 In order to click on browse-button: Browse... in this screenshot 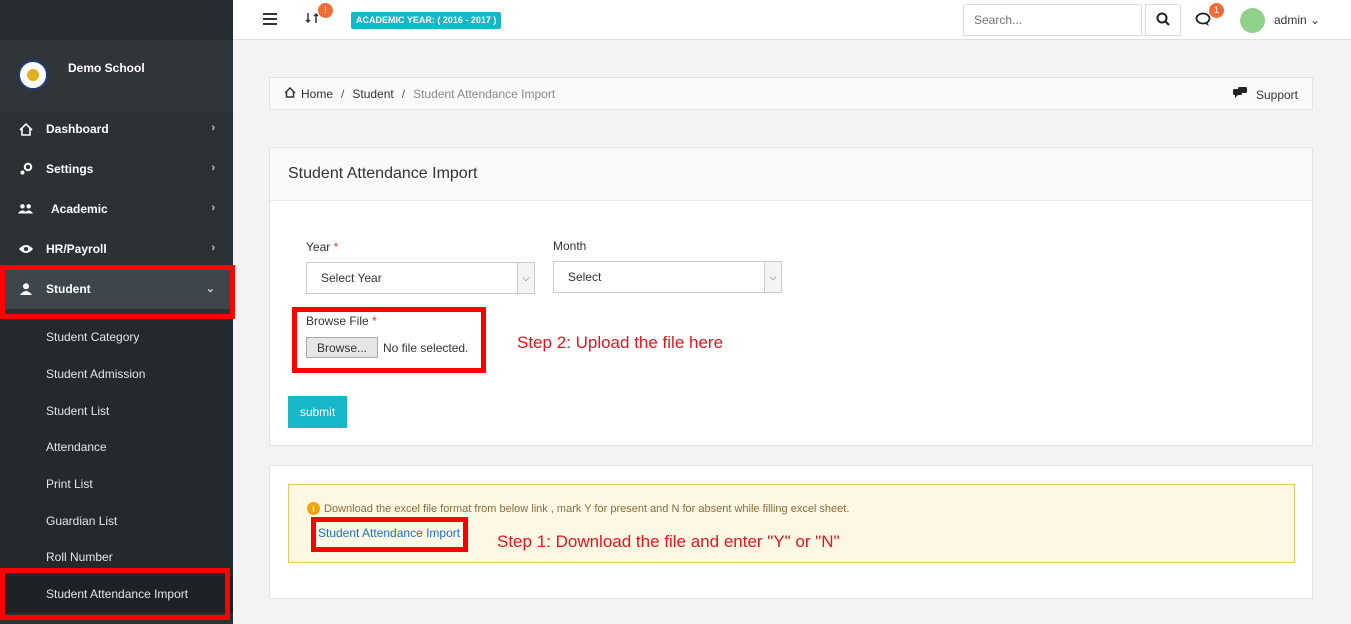, I will do `click(342, 347)`.